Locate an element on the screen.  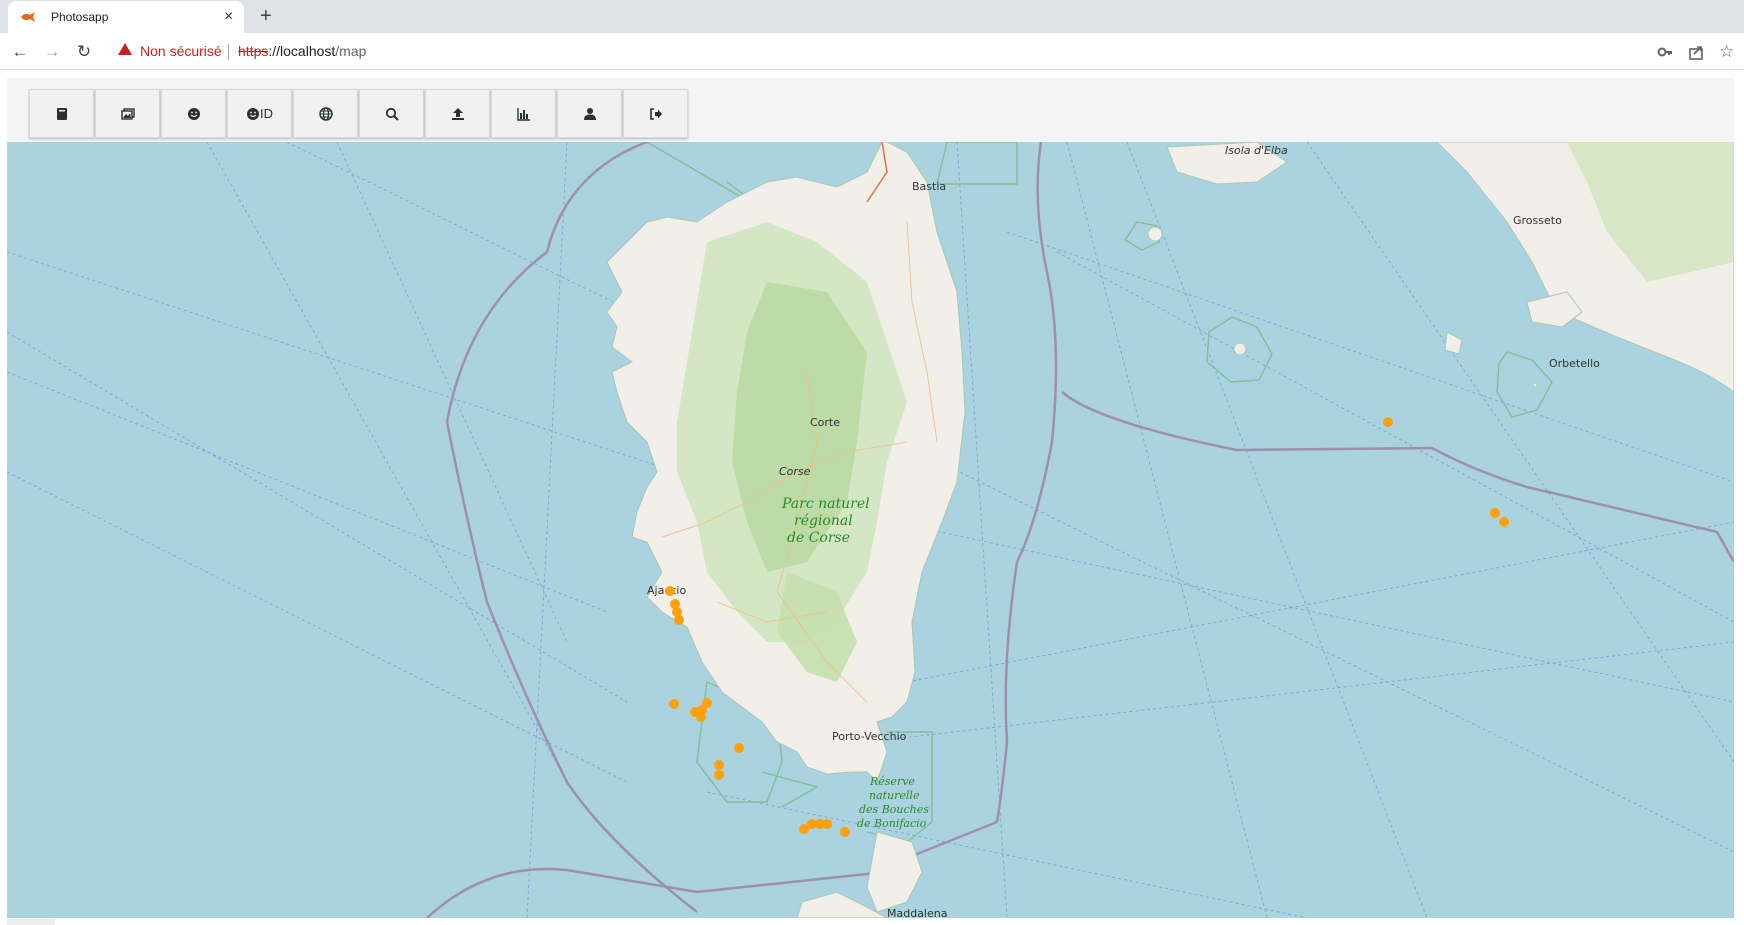
label-park-line2: régional is located at coordinates (823, 521).